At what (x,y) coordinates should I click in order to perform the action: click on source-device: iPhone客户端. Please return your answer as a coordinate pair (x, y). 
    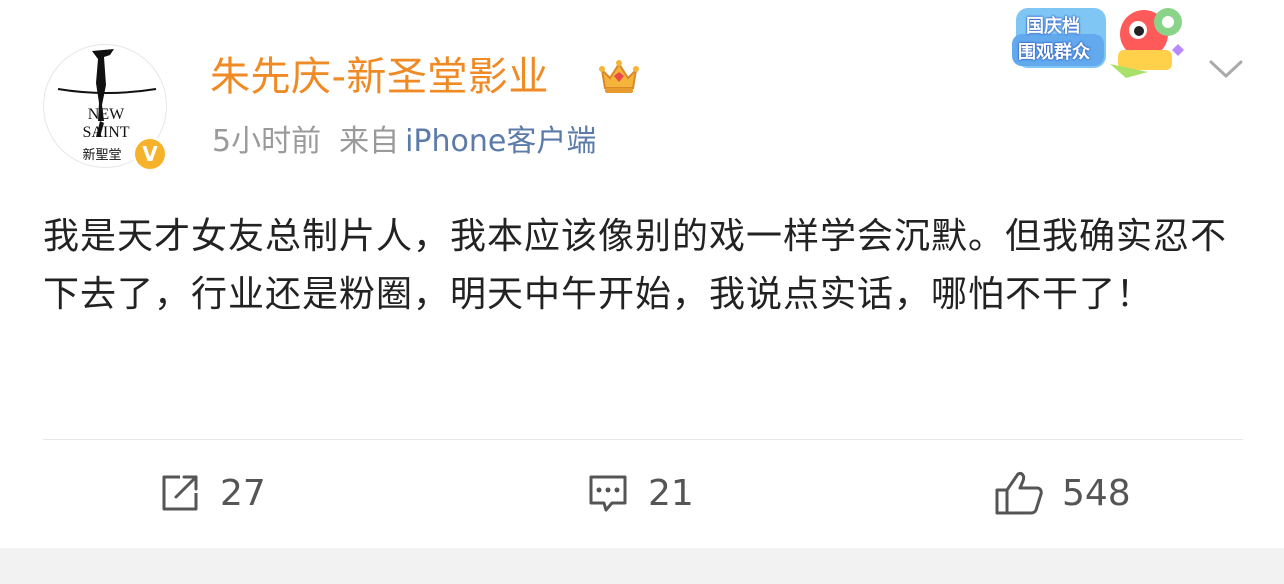
    Looking at the image, I should click on (500, 141).